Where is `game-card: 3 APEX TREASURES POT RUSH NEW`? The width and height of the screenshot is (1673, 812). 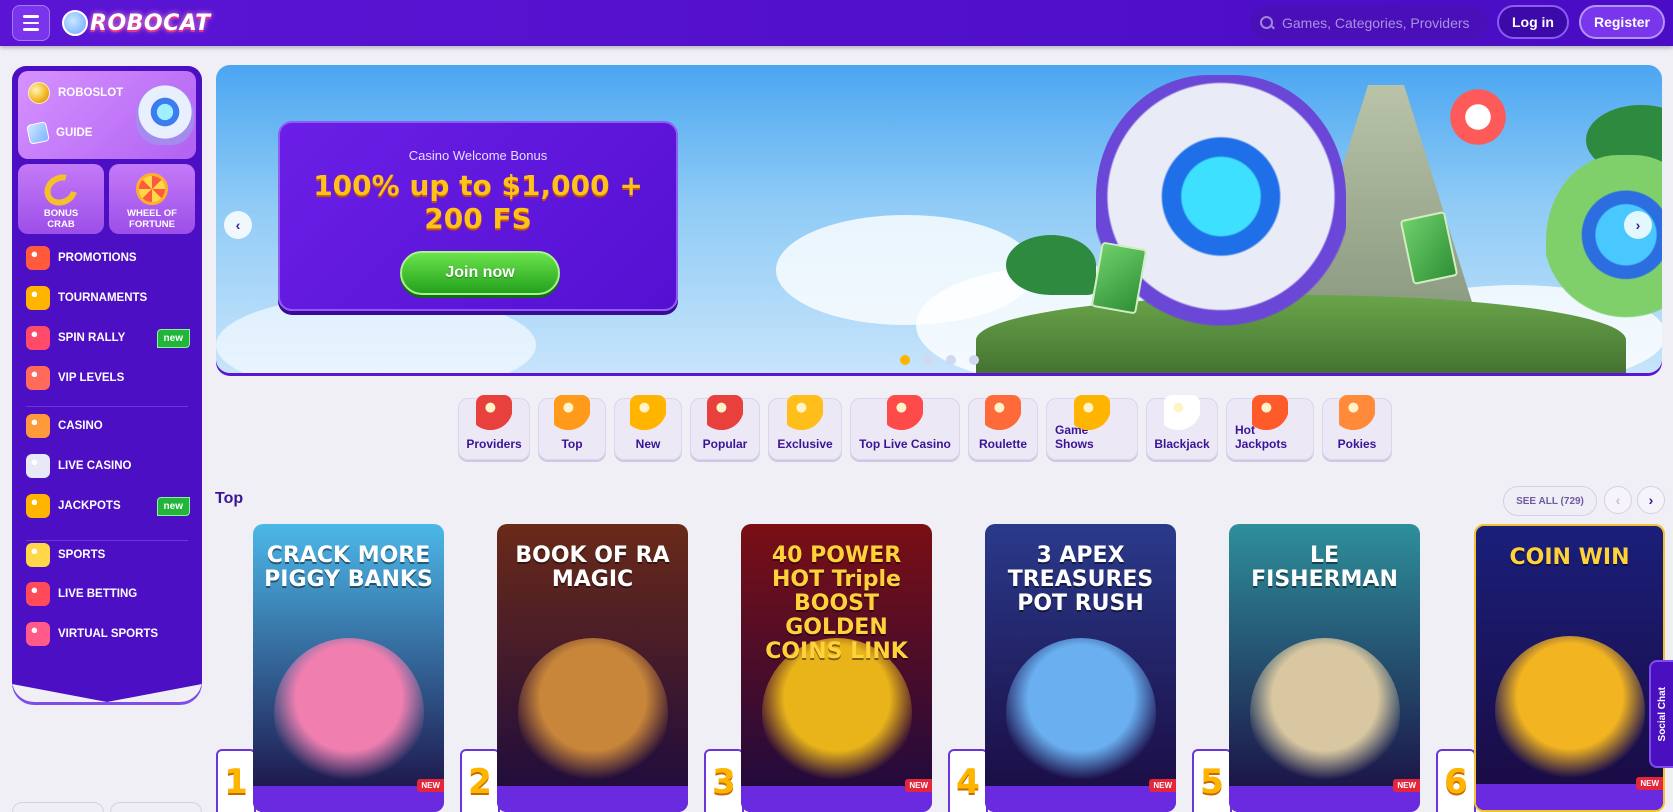
game-card: 3 APEX TREASURES POT RUSH NEW is located at coordinates (1080, 668).